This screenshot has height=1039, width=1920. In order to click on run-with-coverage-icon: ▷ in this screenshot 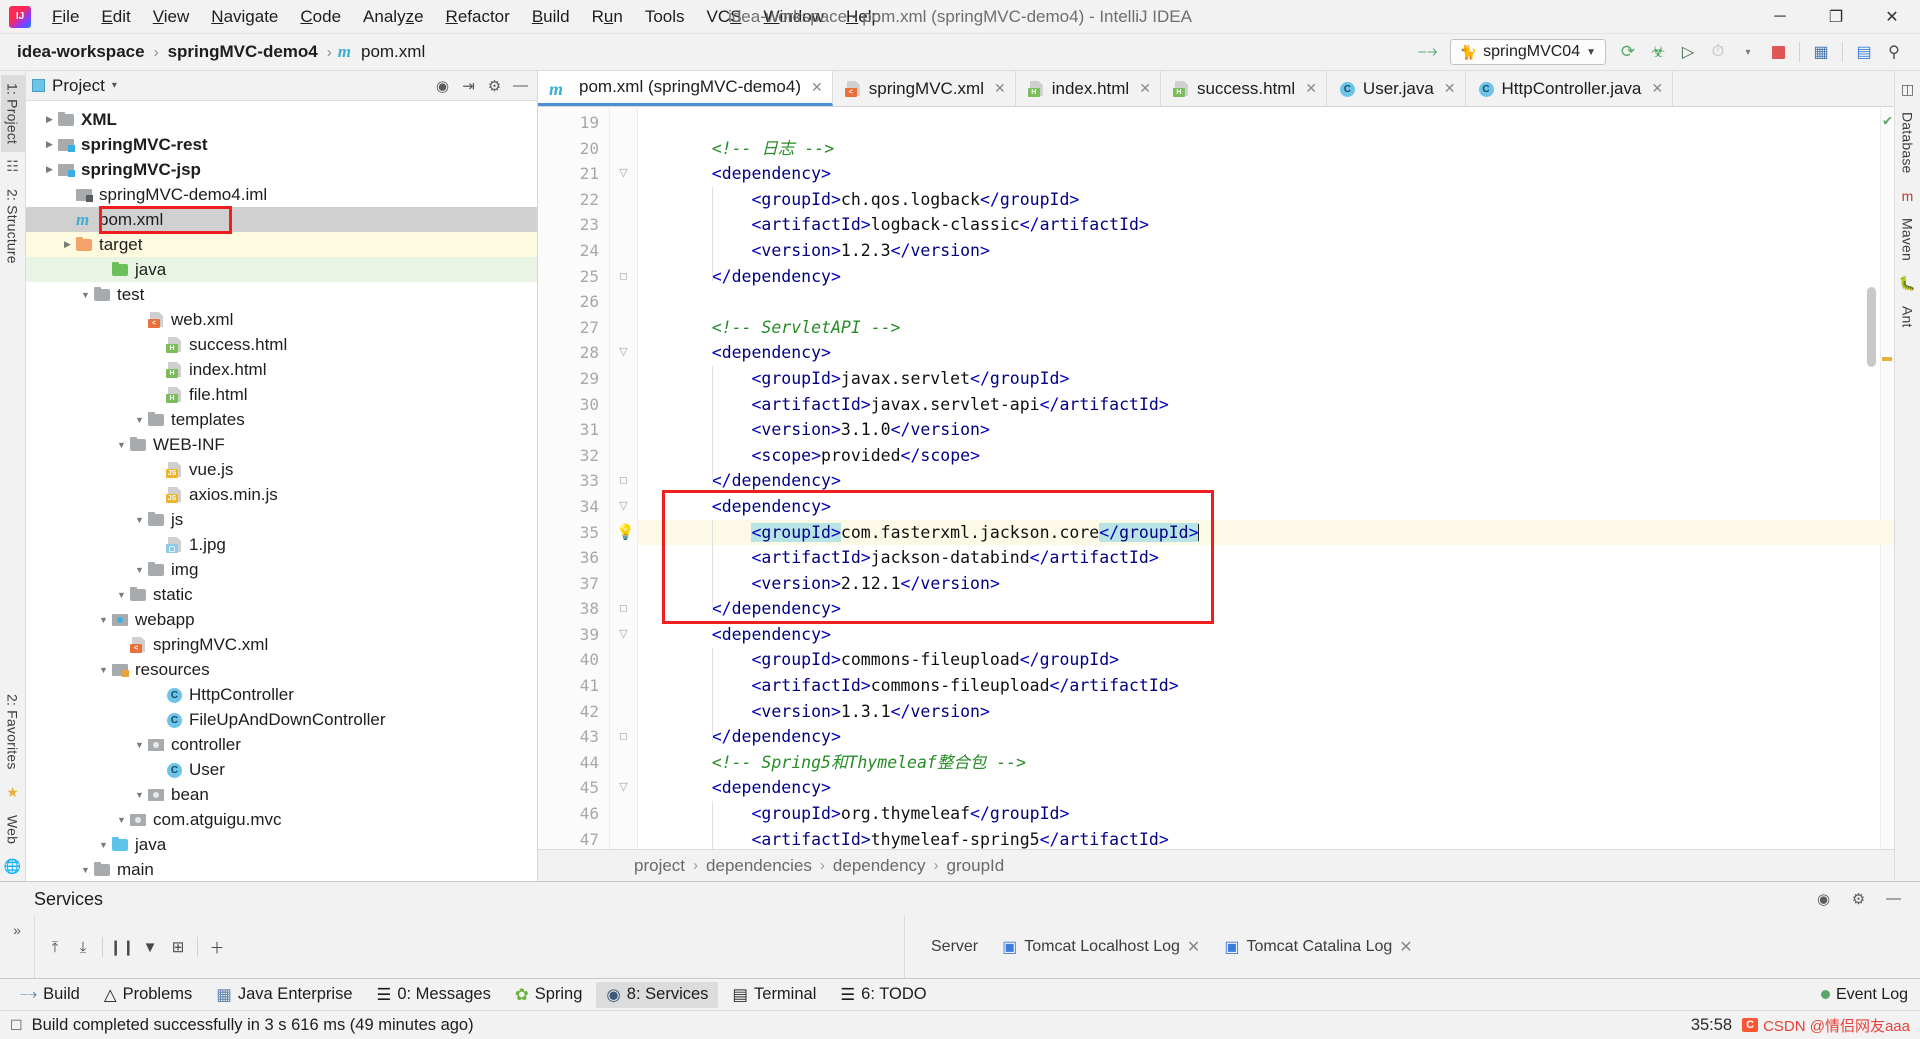, I will do `click(1688, 52)`.